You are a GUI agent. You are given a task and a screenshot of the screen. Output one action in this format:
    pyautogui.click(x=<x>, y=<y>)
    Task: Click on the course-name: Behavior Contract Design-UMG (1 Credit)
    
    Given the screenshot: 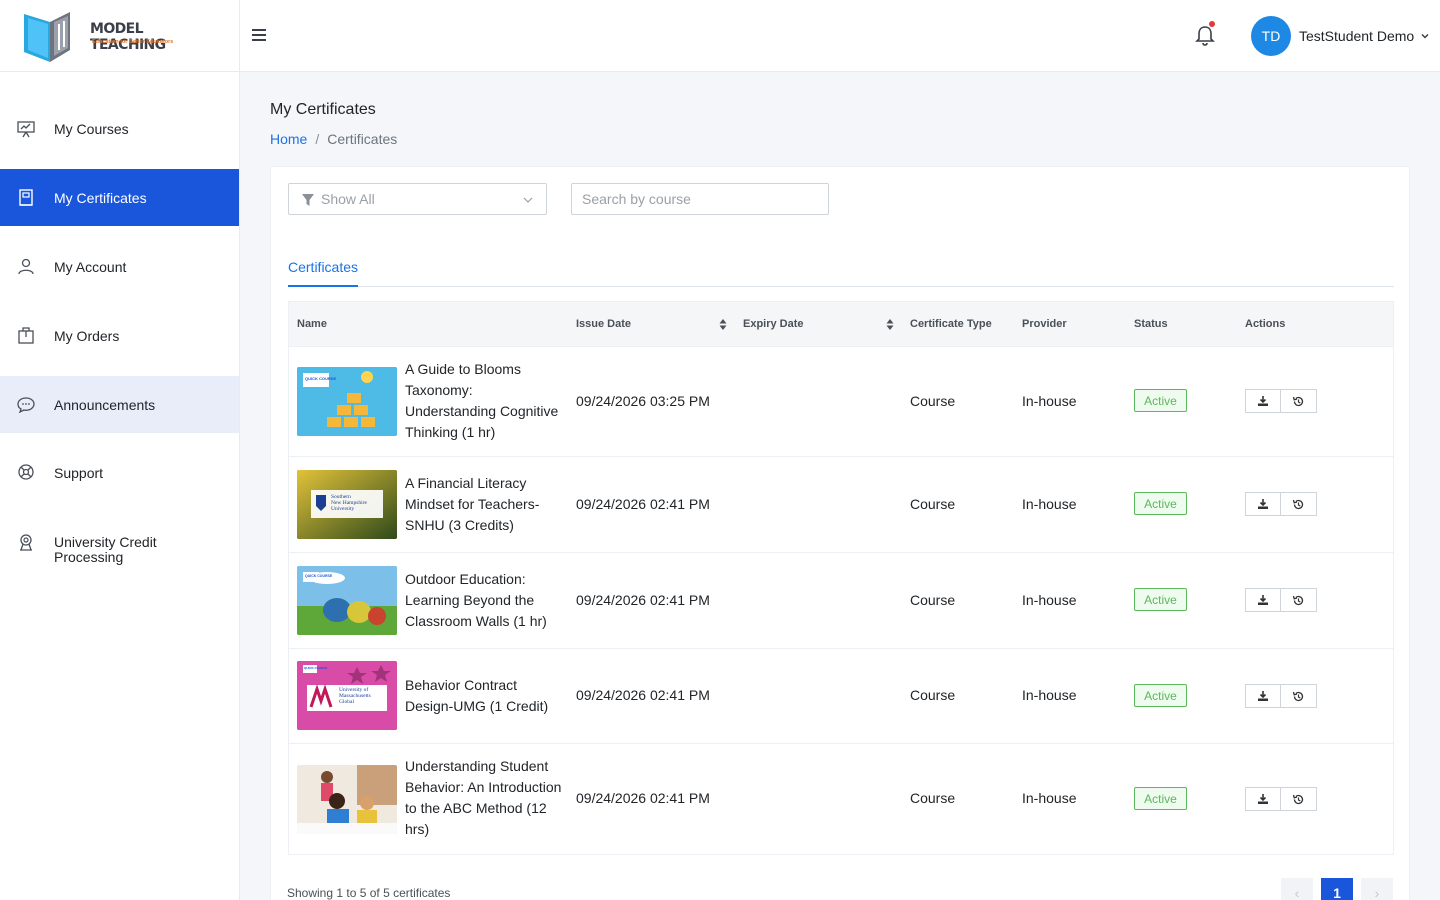 What is the action you would take?
    pyautogui.click(x=477, y=695)
    